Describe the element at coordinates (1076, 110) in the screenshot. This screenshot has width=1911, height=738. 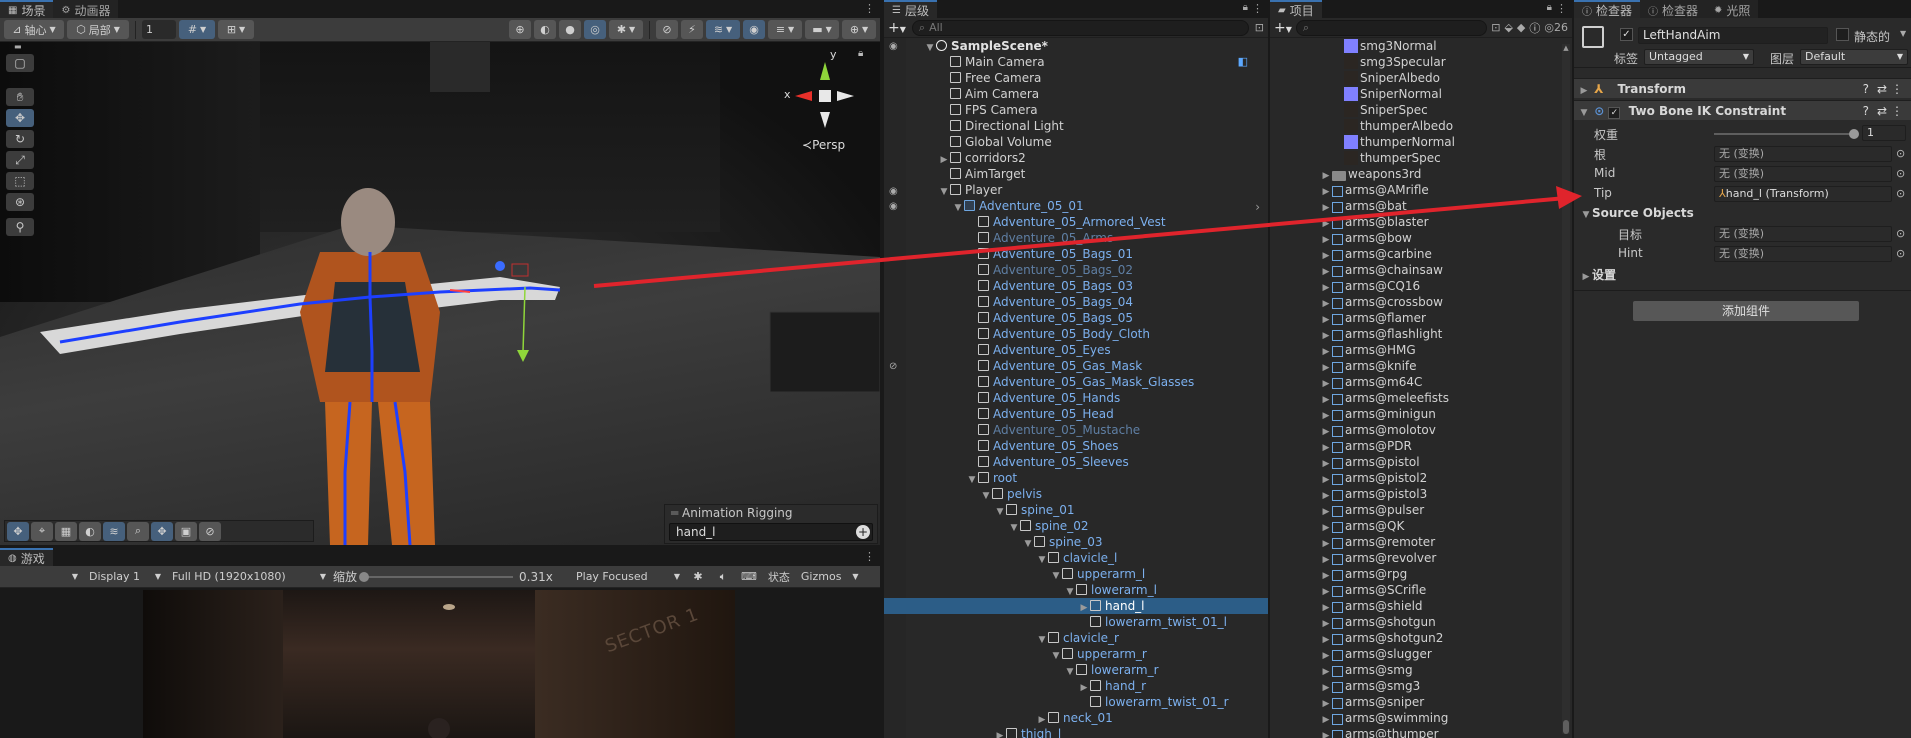
I see `hierarchy-row: FPS Camera` at that location.